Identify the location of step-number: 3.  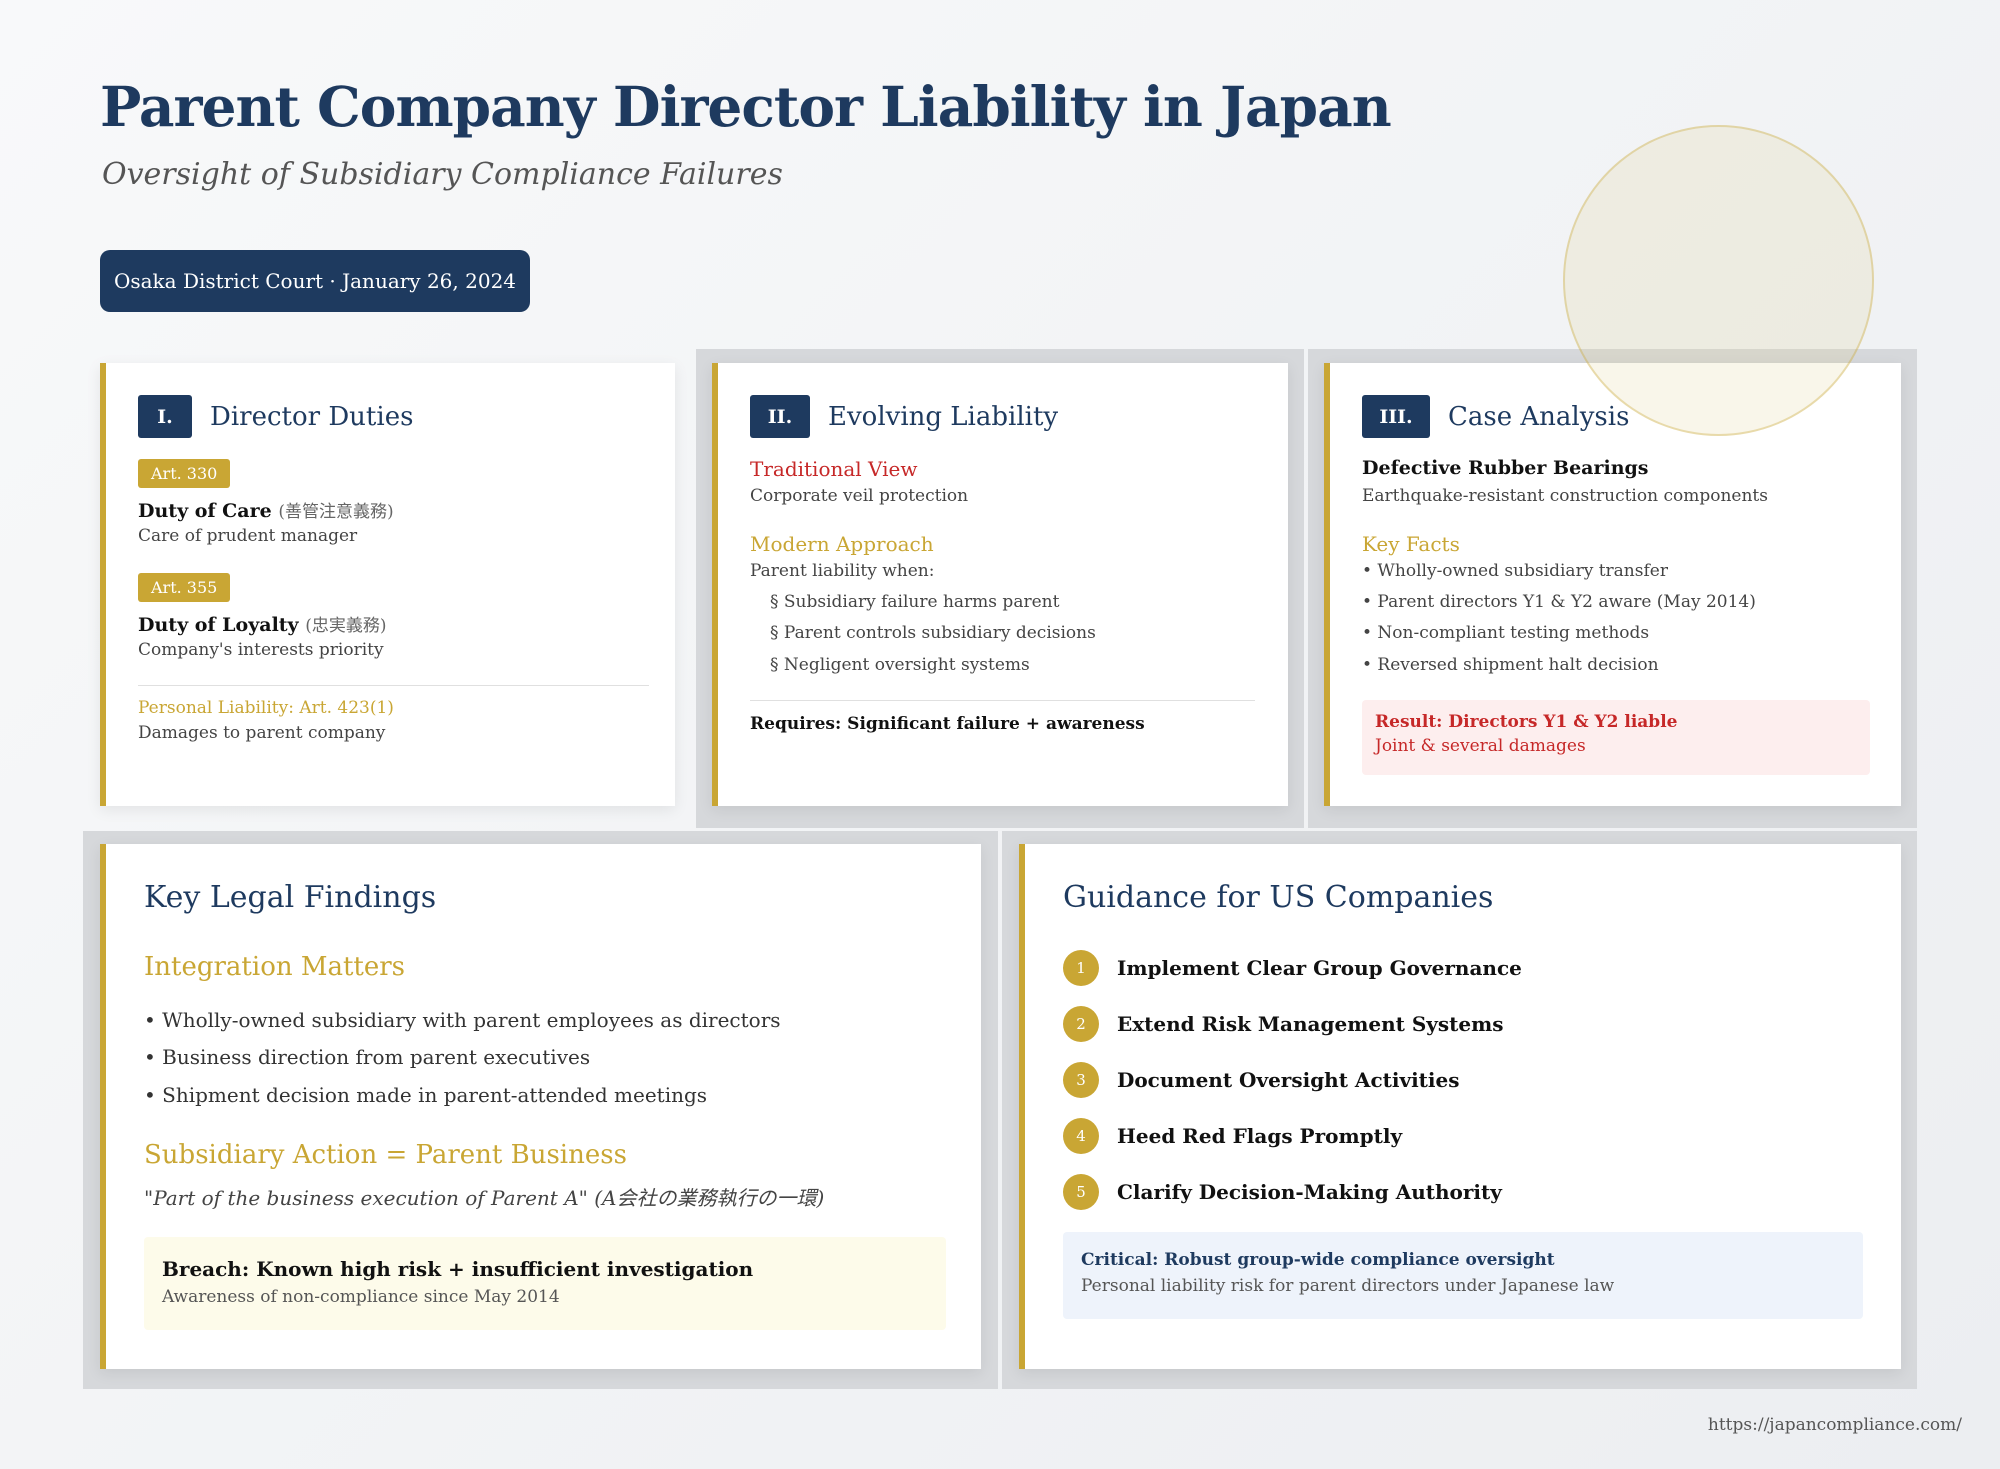
(1081, 1080).